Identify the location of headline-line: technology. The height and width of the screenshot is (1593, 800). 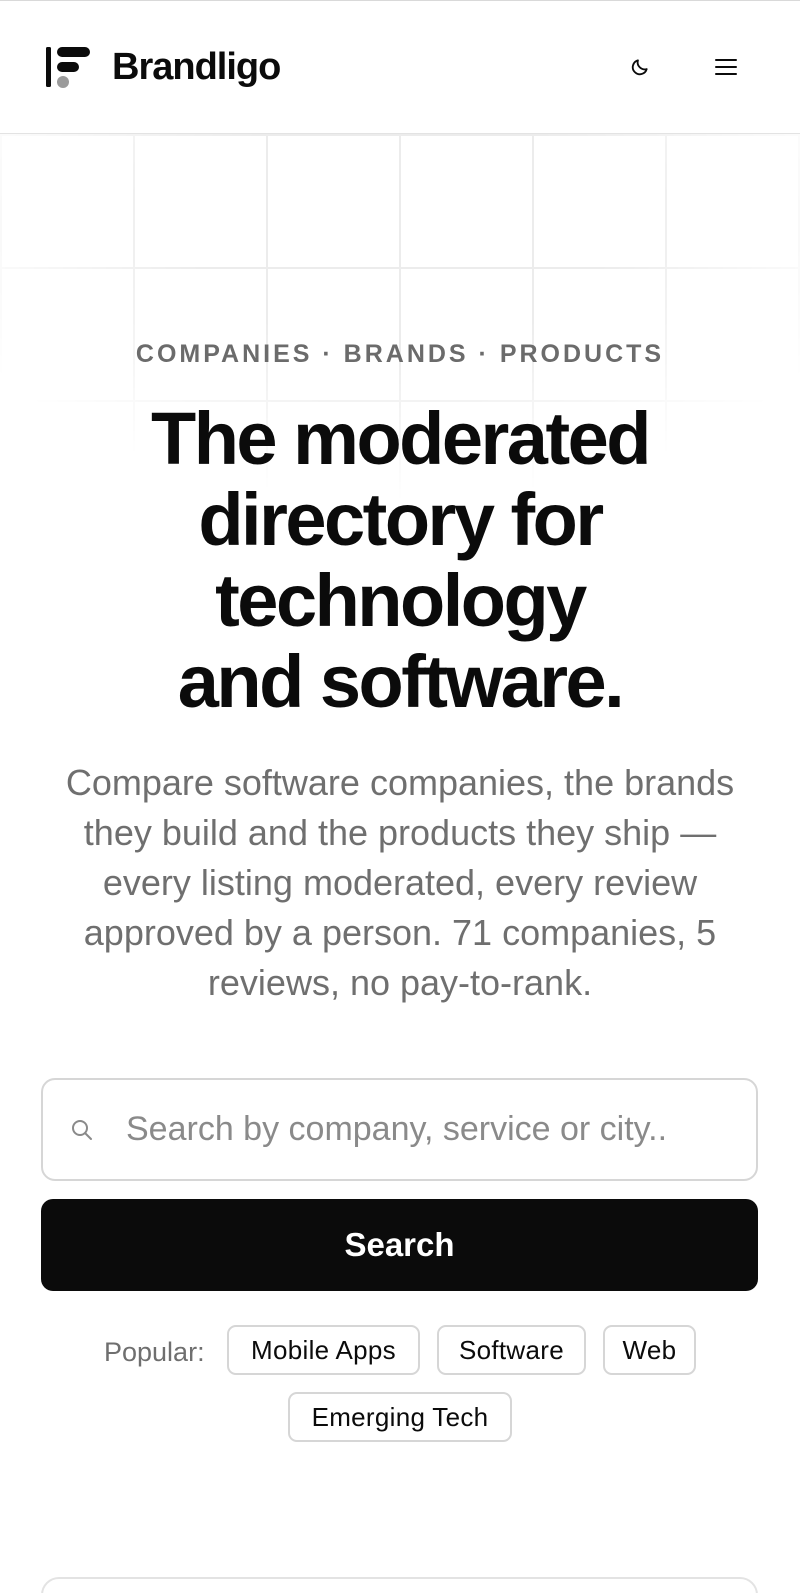
(401, 600).